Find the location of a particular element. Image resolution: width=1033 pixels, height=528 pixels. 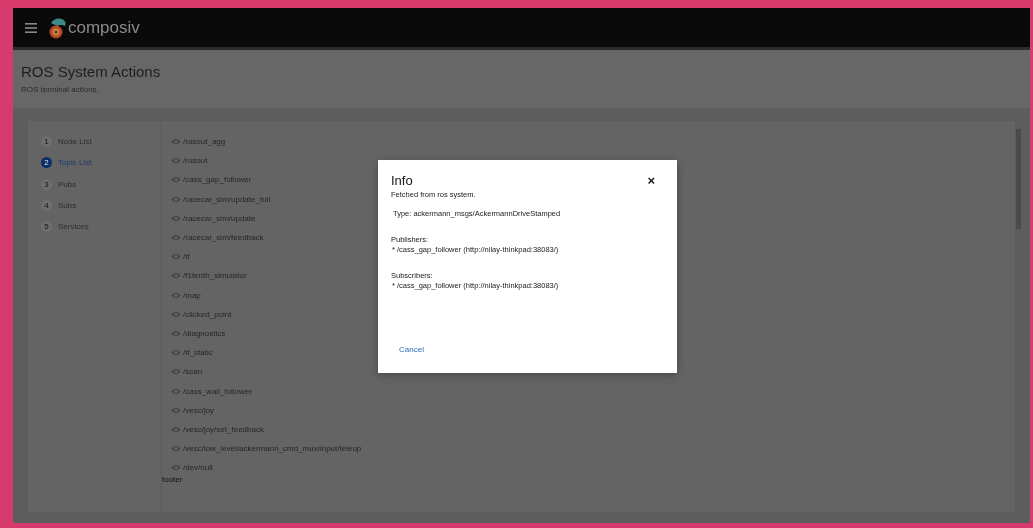

dialog-title: Info is located at coordinates (402, 180).